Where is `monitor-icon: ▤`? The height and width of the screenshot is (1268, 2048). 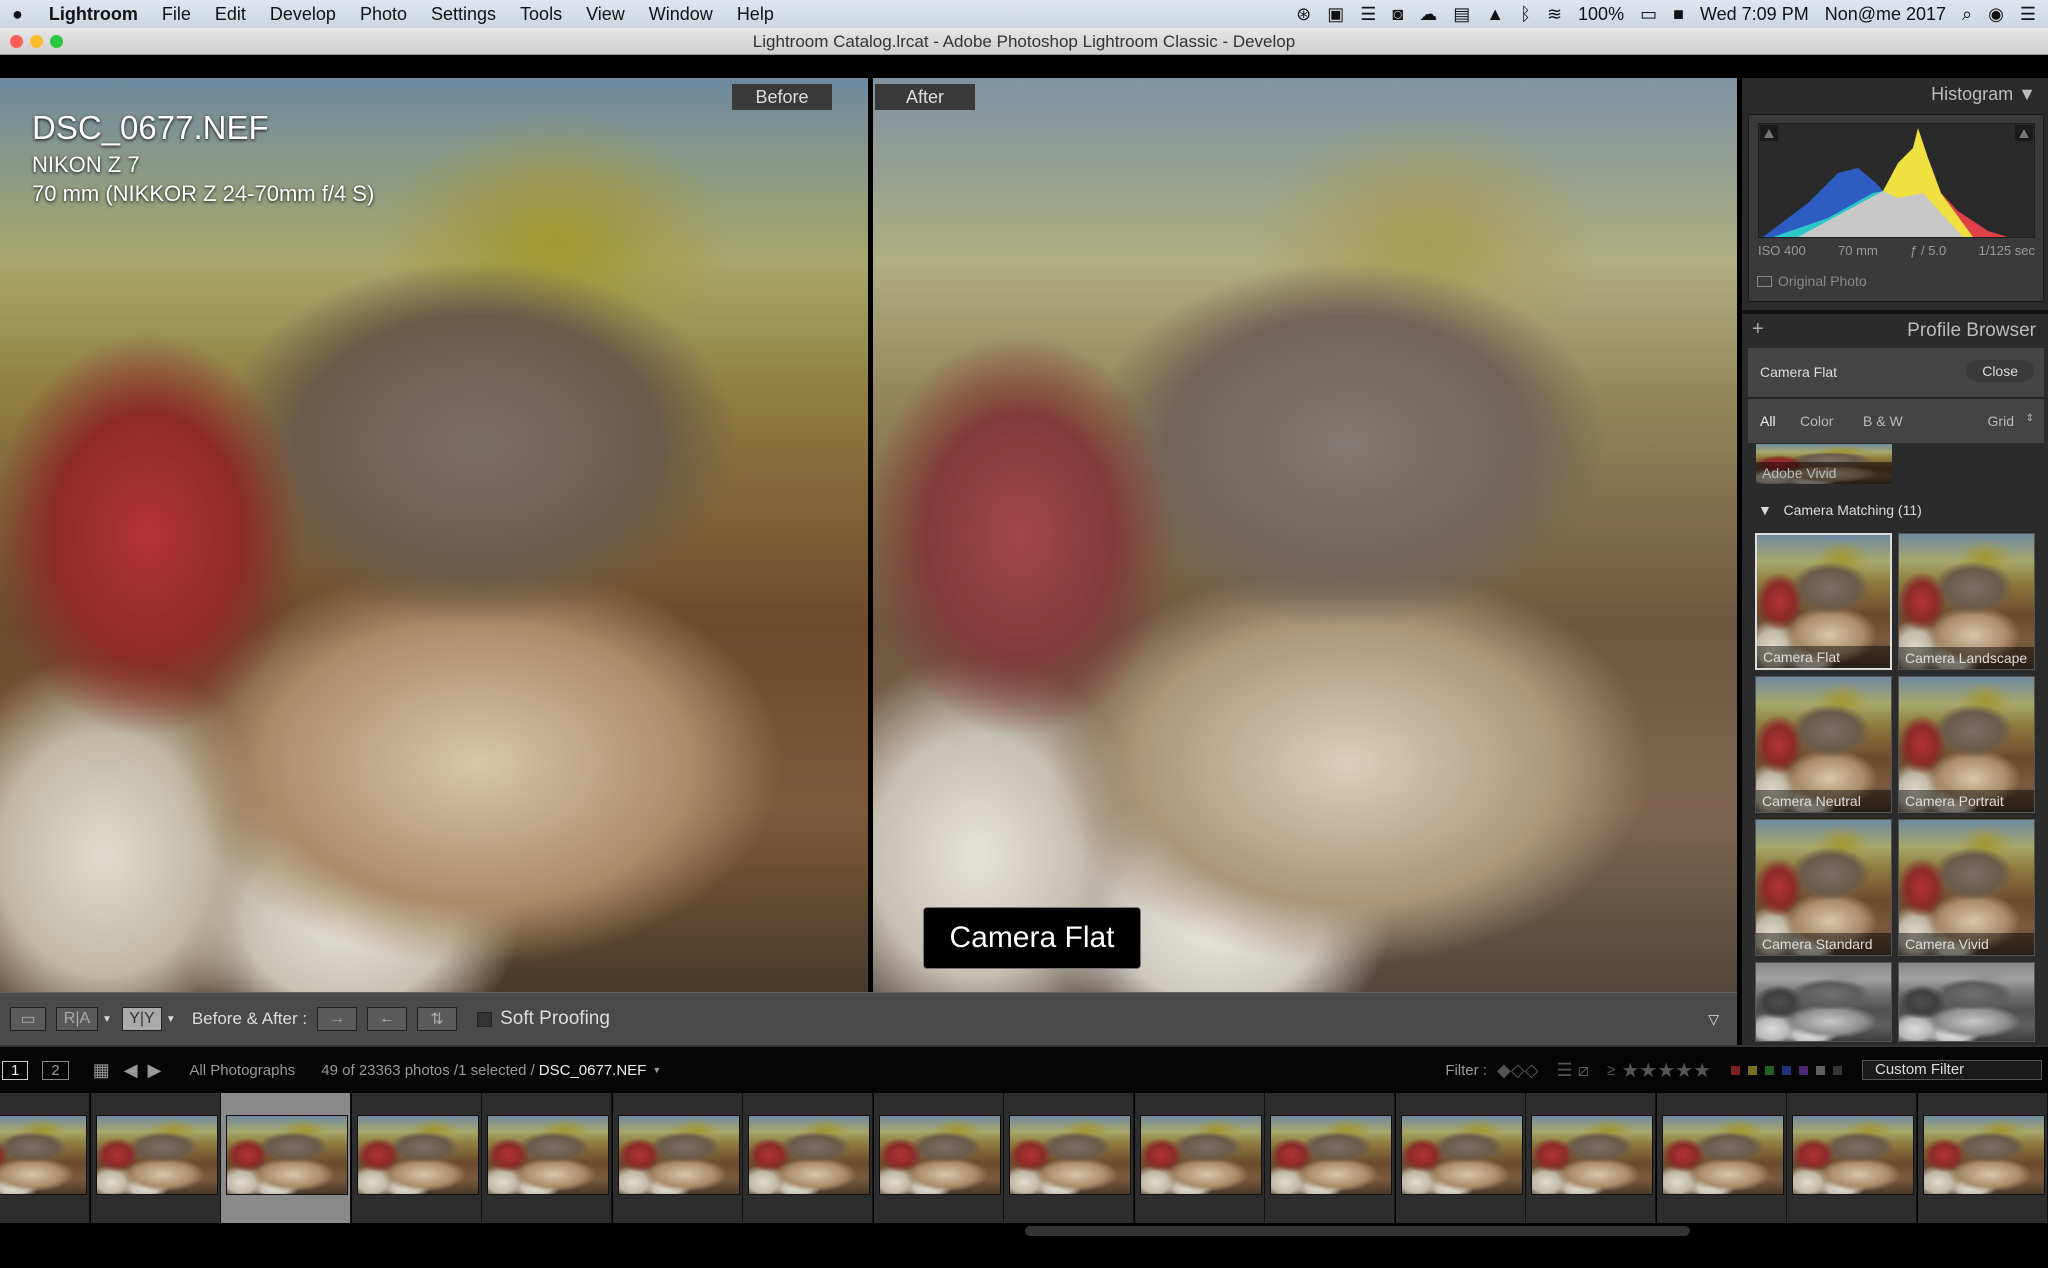
monitor-icon: ▤ is located at coordinates (1461, 14).